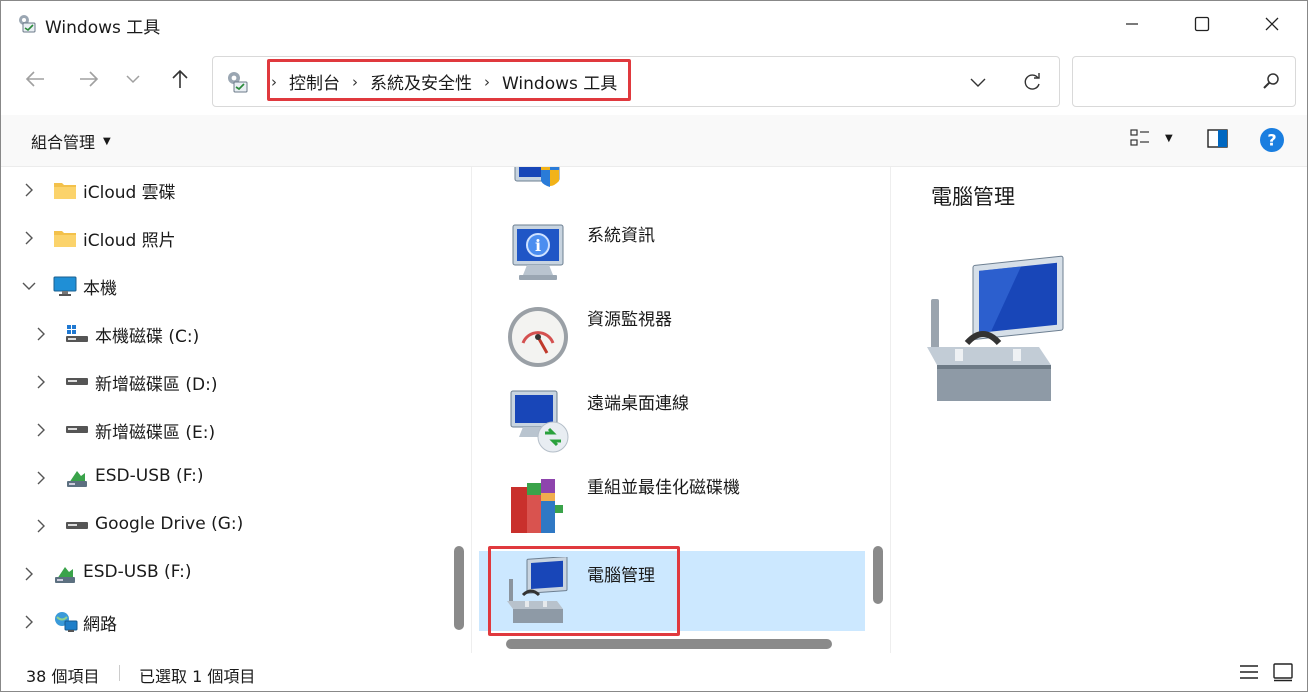 The height and width of the screenshot is (692, 1308). I want to click on details-view-icon, so click(1249, 672).